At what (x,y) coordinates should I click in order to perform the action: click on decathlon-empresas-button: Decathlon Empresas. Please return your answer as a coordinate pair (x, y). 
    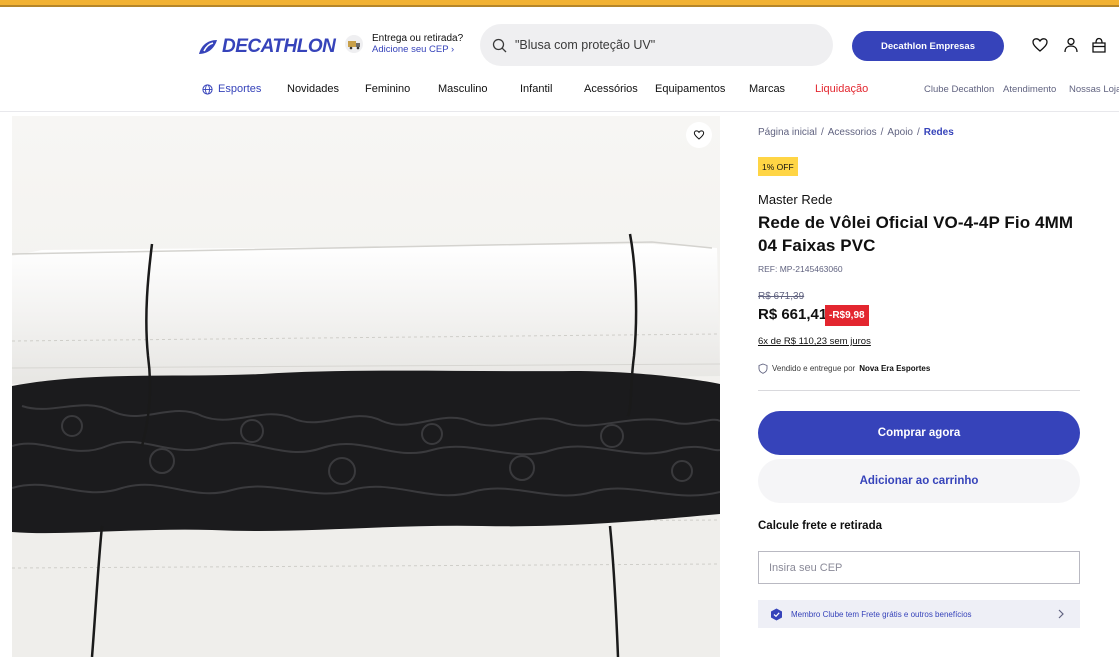
    Looking at the image, I should click on (928, 46).